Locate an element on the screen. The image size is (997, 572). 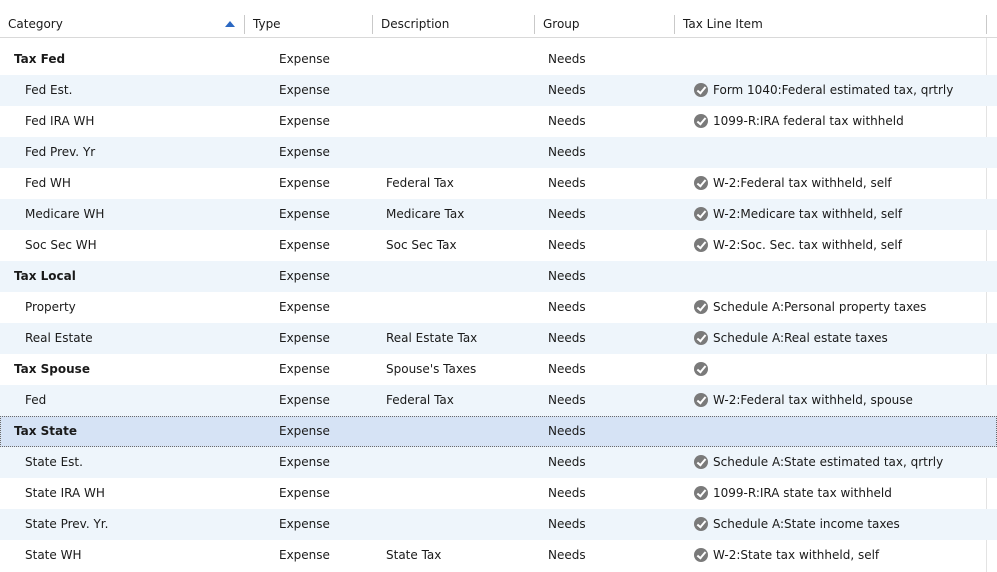
cell-category: Fed Prev. Yr is located at coordinates (60, 152).